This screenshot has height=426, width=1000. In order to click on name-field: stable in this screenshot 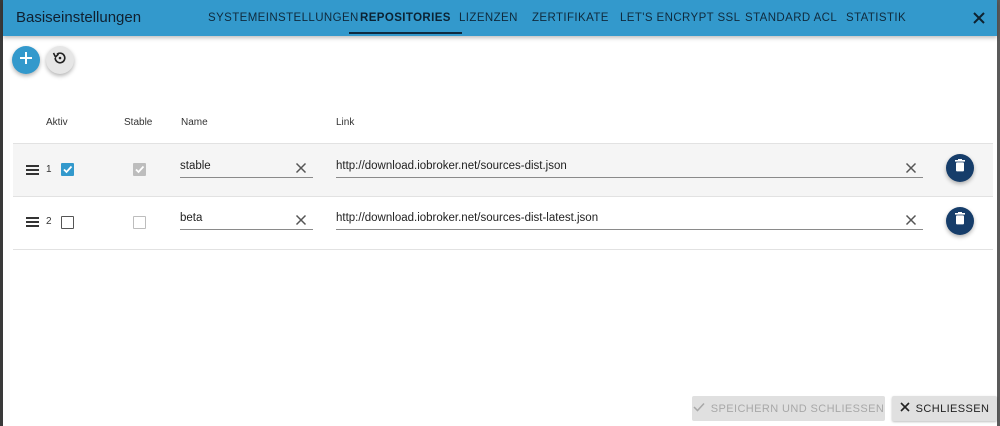, I will do `click(246, 166)`.